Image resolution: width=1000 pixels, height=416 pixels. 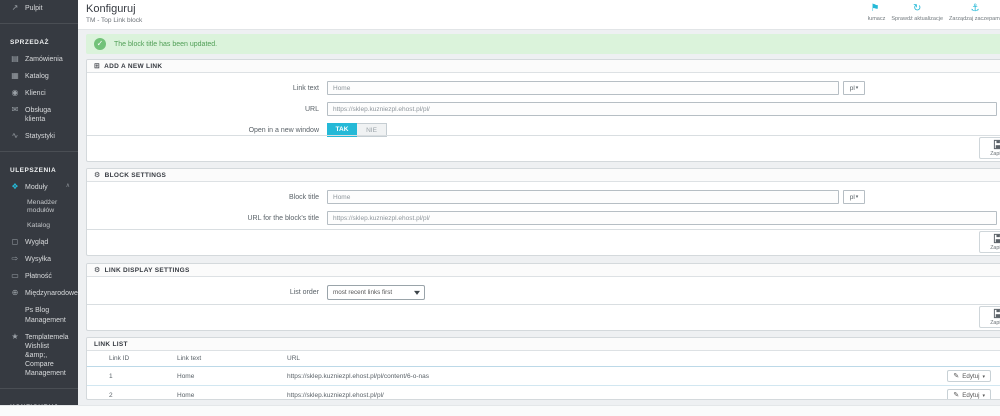 What do you see at coordinates (875, 8) in the screenshot?
I see `toolbar-button-icon: ⚑` at bounding box center [875, 8].